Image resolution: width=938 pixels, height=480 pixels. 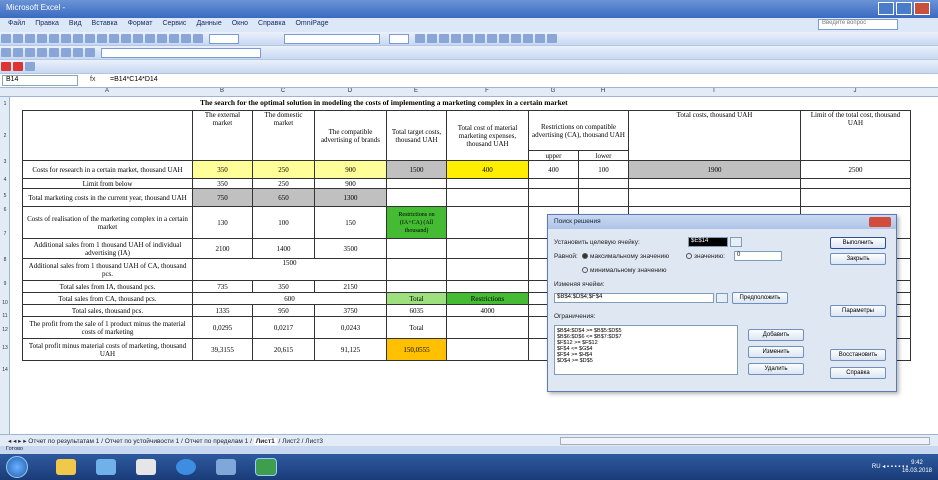 What do you see at coordinates (222, 248) in the screenshot?
I see `table-cell: 2100` at bounding box center [222, 248].